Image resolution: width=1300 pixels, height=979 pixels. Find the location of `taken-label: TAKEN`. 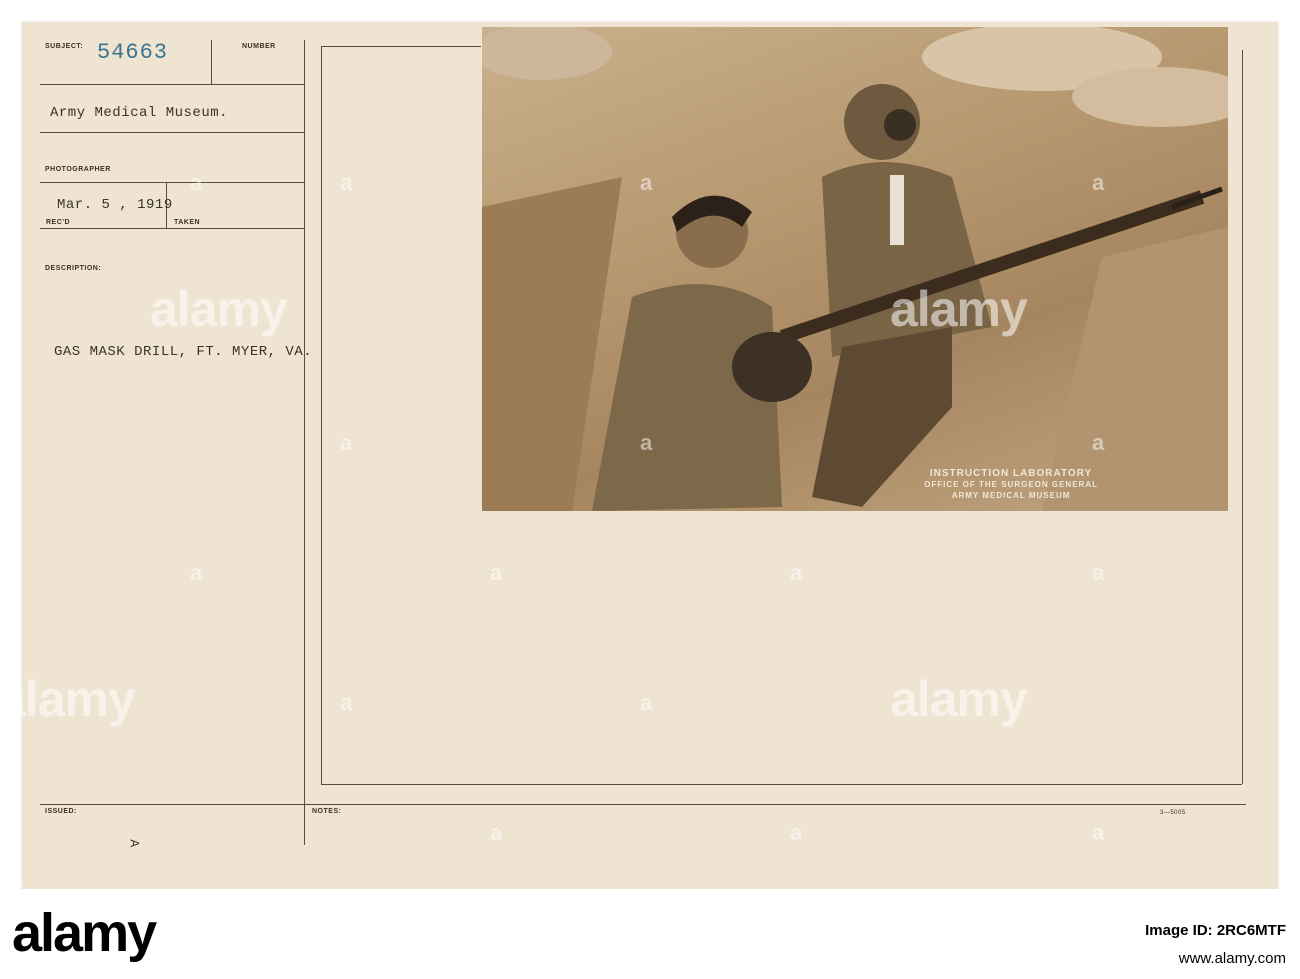

taken-label: TAKEN is located at coordinates (187, 222).